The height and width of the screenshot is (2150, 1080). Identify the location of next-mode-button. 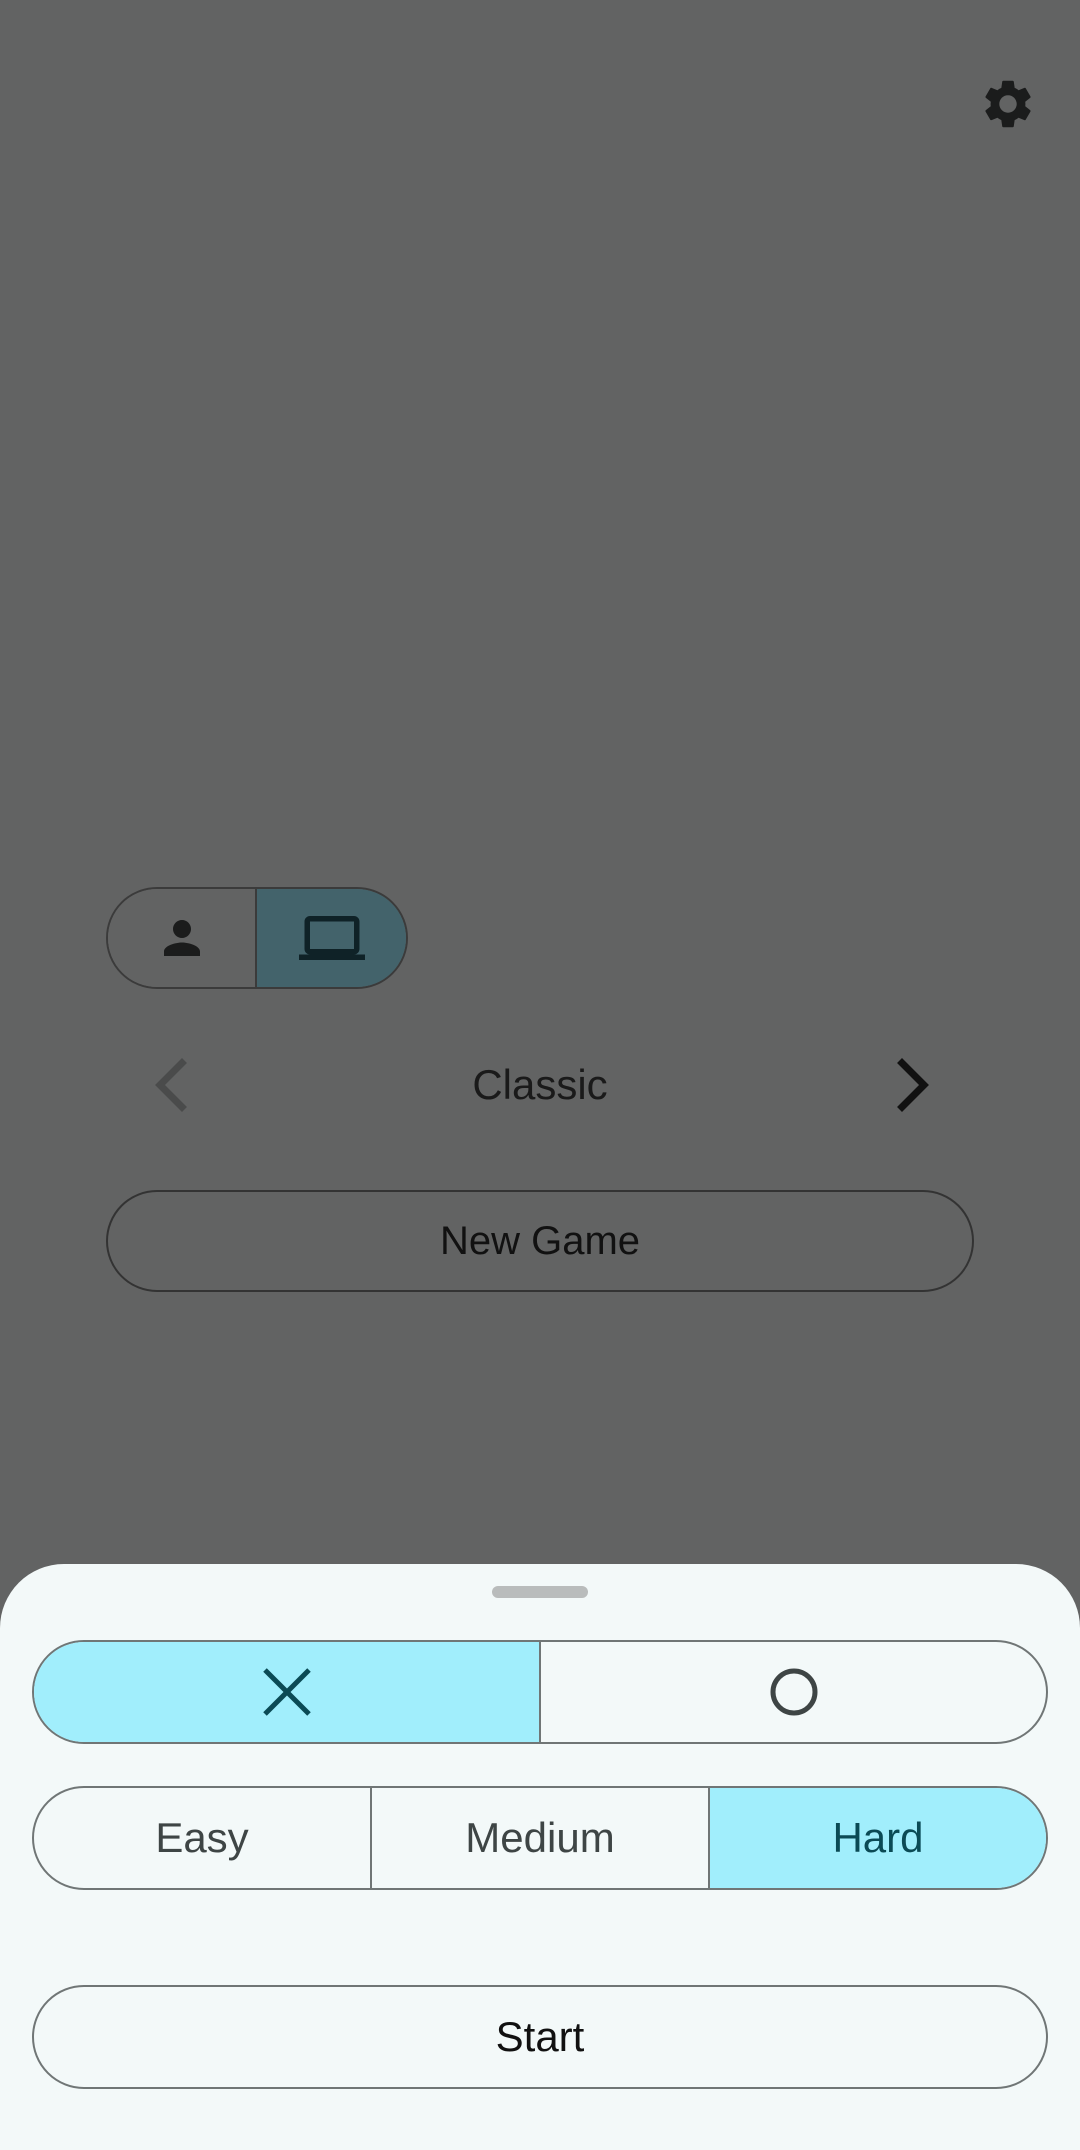
(914, 1085).